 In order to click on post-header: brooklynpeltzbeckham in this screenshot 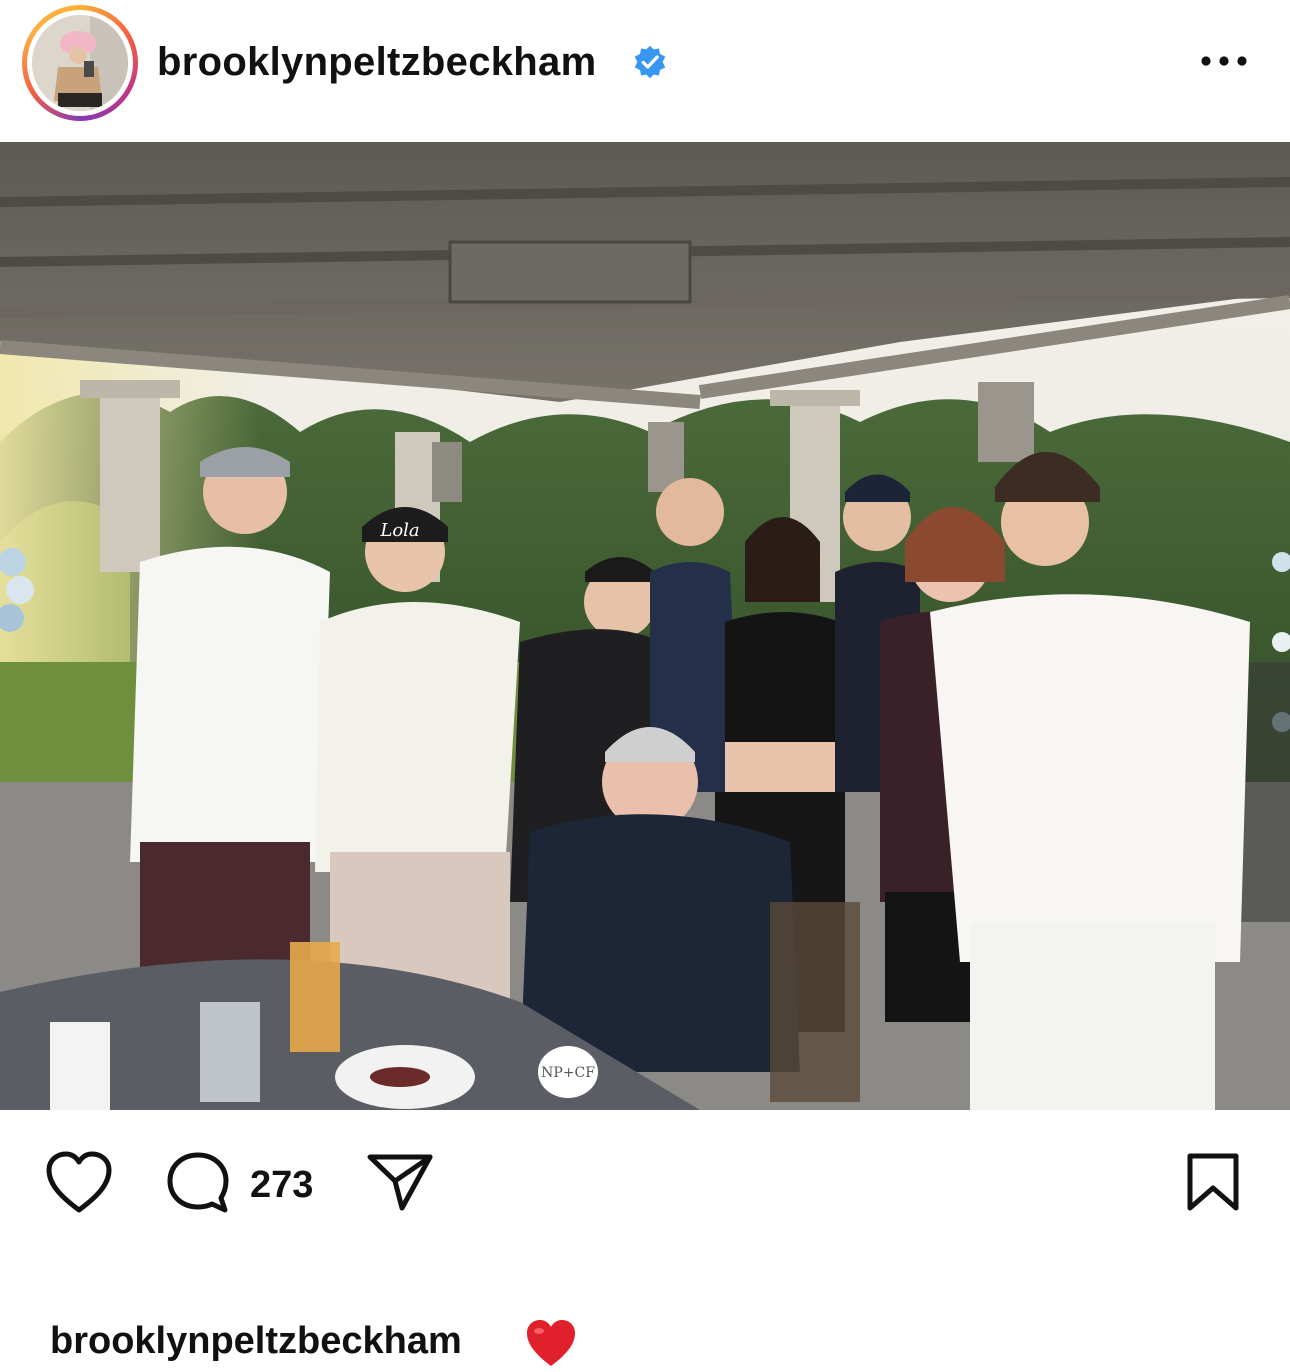, I will do `click(645, 70)`.